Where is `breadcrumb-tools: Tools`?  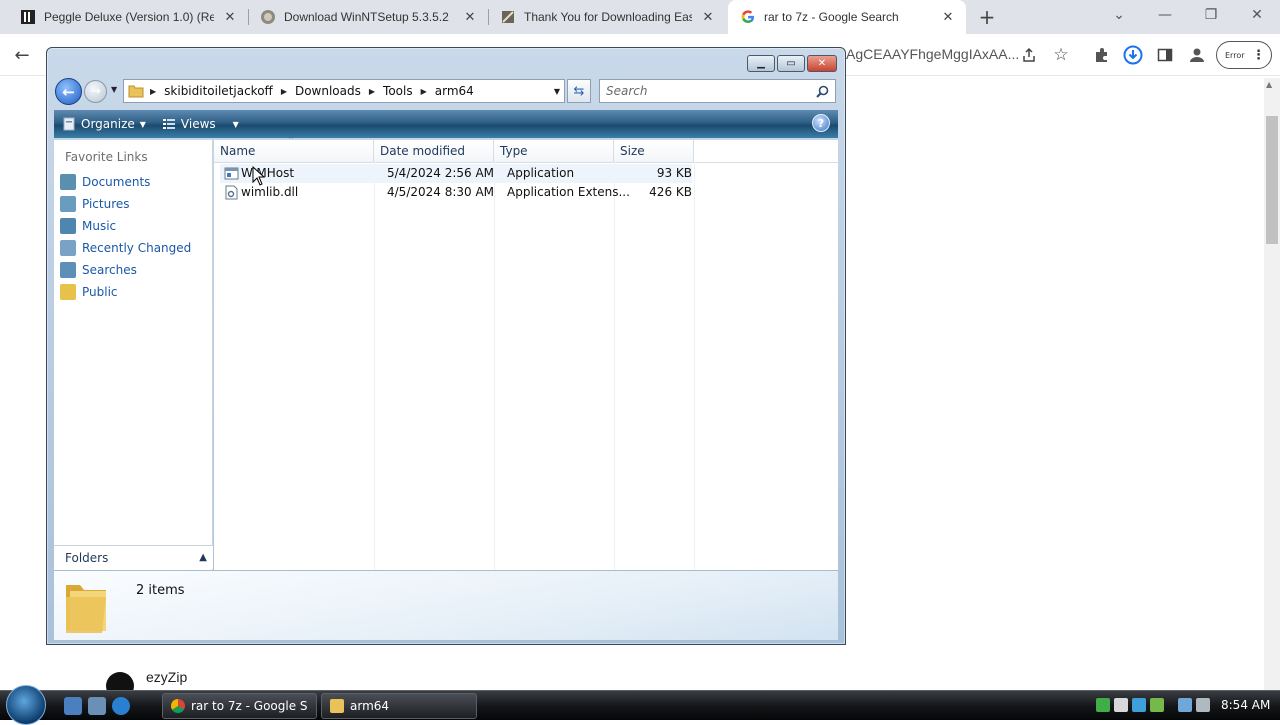
breadcrumb-tools: Tools is located at coordinates (398, 91).